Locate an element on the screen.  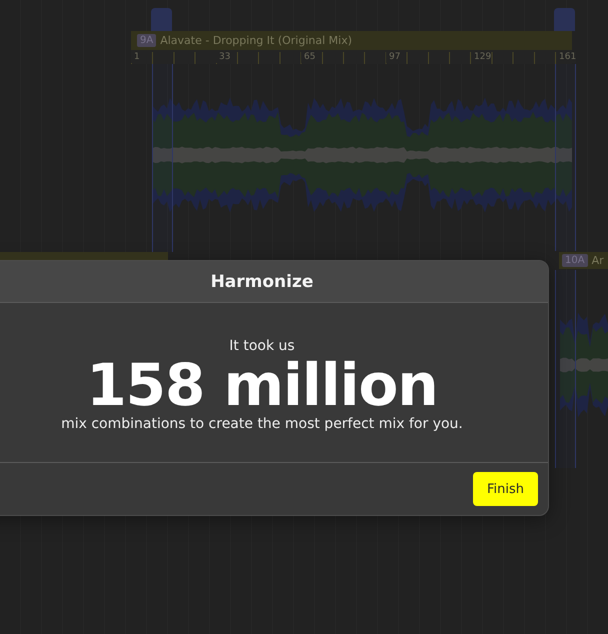
finish-button: Finish is located at coordinates (505, 489).